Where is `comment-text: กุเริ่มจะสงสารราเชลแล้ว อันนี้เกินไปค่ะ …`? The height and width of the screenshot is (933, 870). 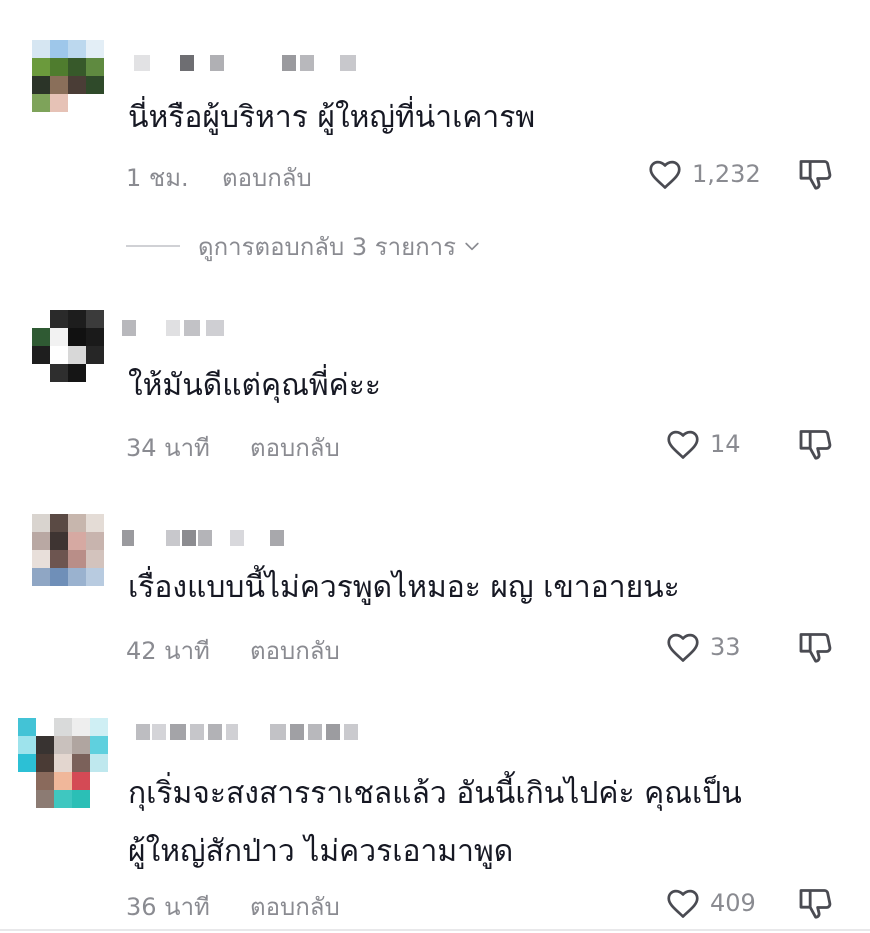 comment-text: กุเริ่มจะสงสารราเชลแล้ว อันนี้เกินไปค่ะ … is located at coordinates (468, 823).